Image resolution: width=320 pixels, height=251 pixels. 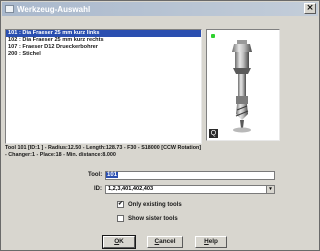 What do you see at coordinates (58, 47) in the screenshot?
I see `tool-name: : Fraeser D12 Drueckerbohrer` at bounding box center [58, 47].